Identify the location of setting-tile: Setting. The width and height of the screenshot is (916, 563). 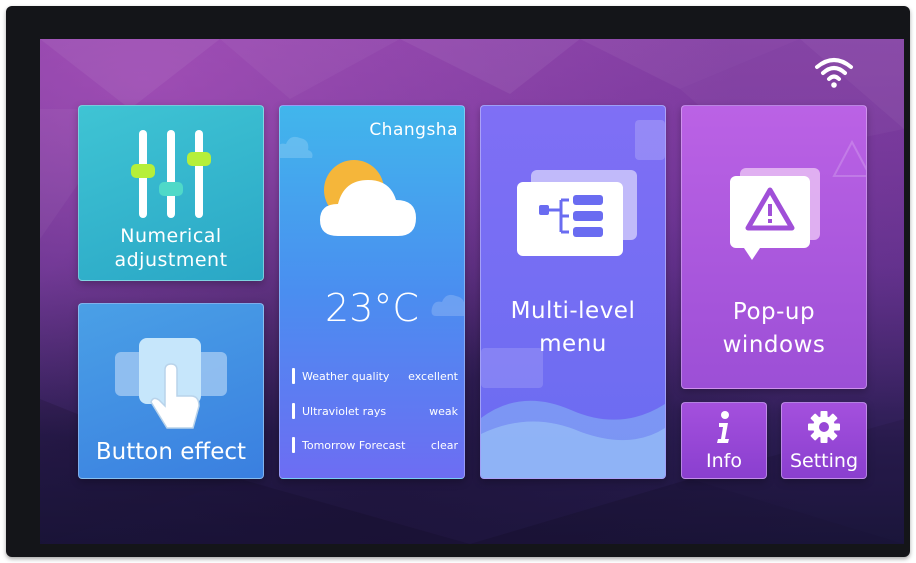
(824, 440).